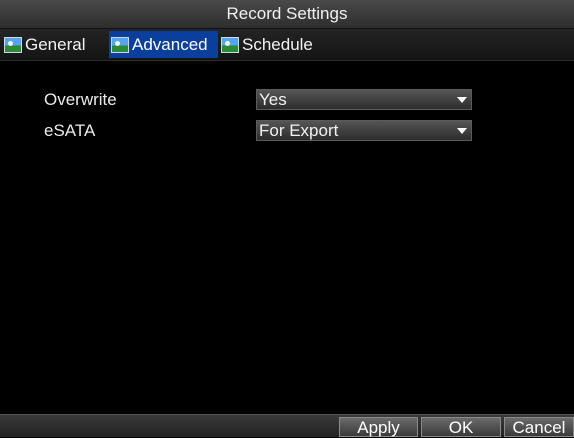 This screenshot has height=438, width=574. I want to click on overwrite-select: Yes, so click(364, 99).